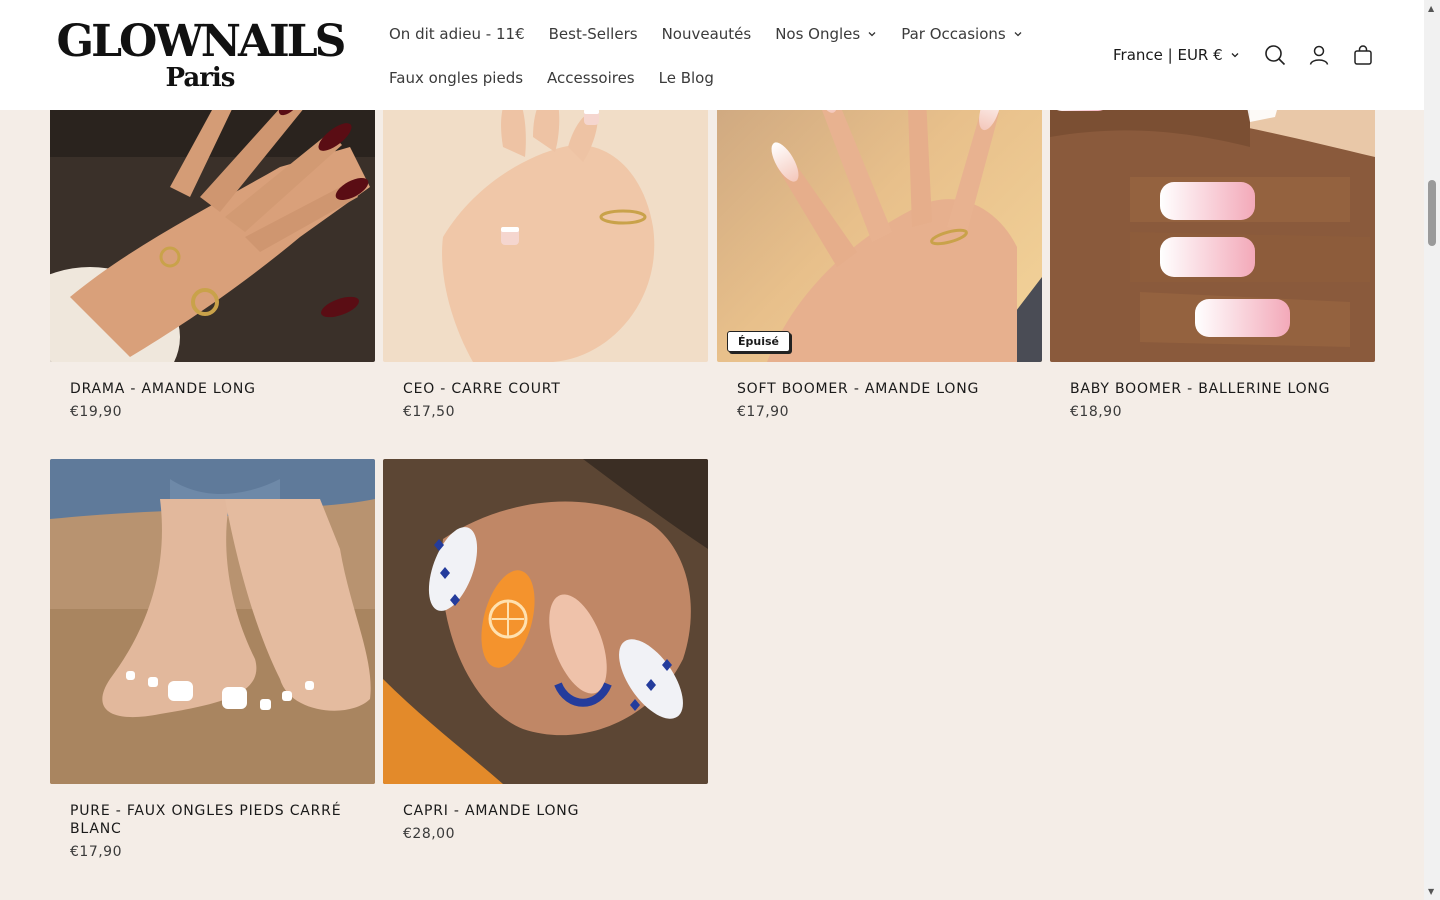 The image size is (1440, 900). What do you see at coordinates (879, 389) in the screenshot?
I see `product-title: SOFT BOOMER - AMANDE LONG` at bounding box center [879, 389].